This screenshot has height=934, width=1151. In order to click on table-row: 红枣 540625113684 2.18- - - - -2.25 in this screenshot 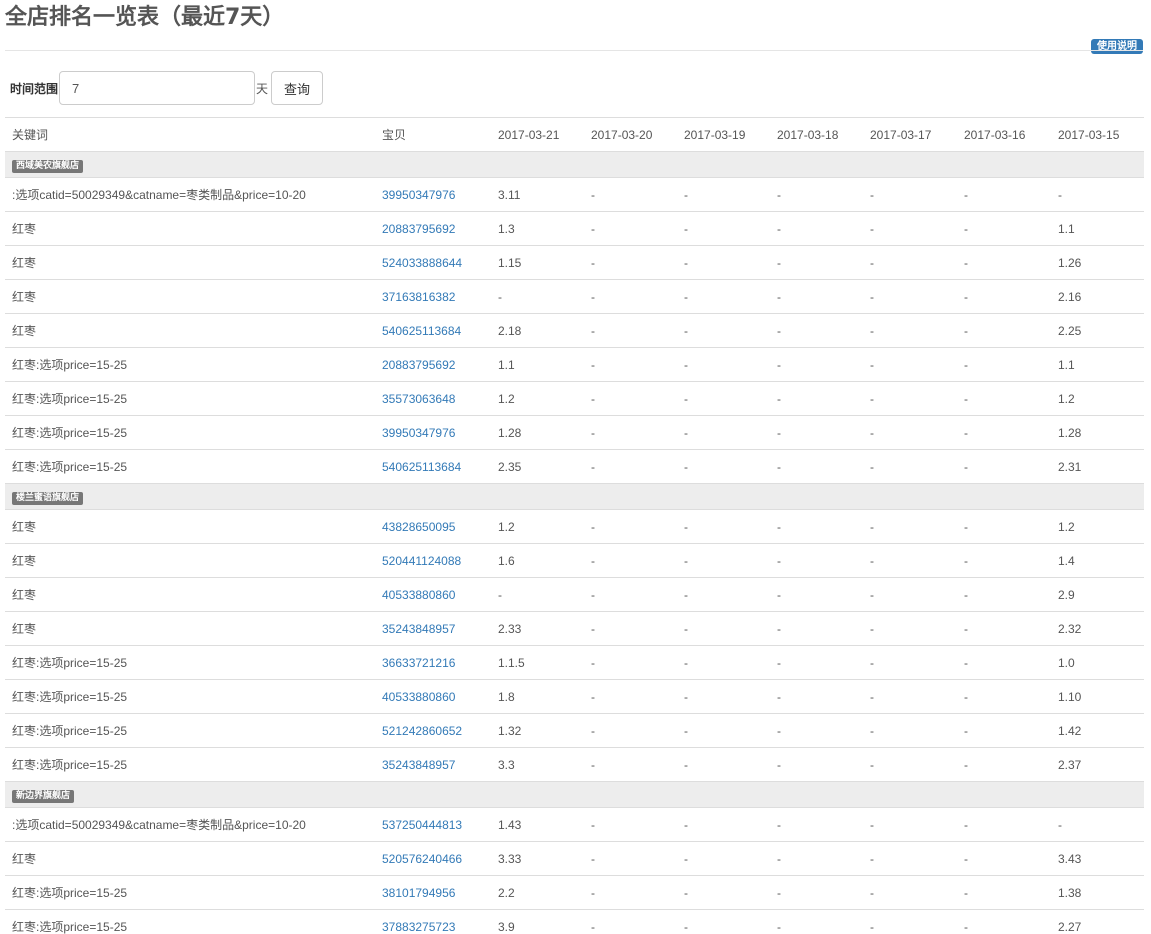, I will do `click(574, 330)`.